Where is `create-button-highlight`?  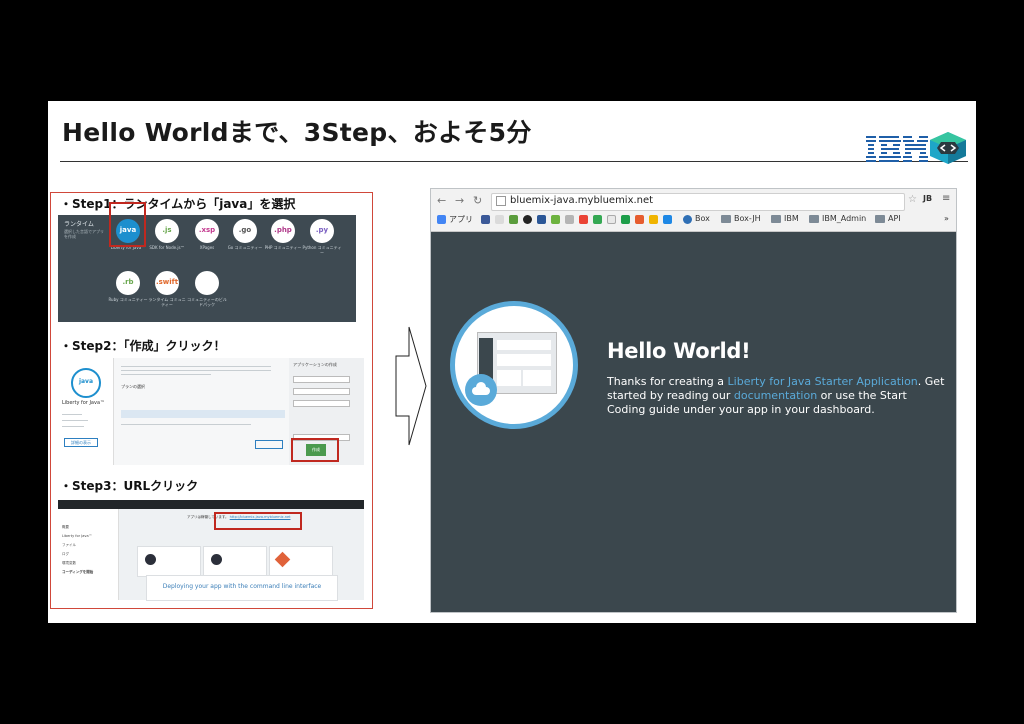
create-button-highlight is located at coordinates (315, 450).